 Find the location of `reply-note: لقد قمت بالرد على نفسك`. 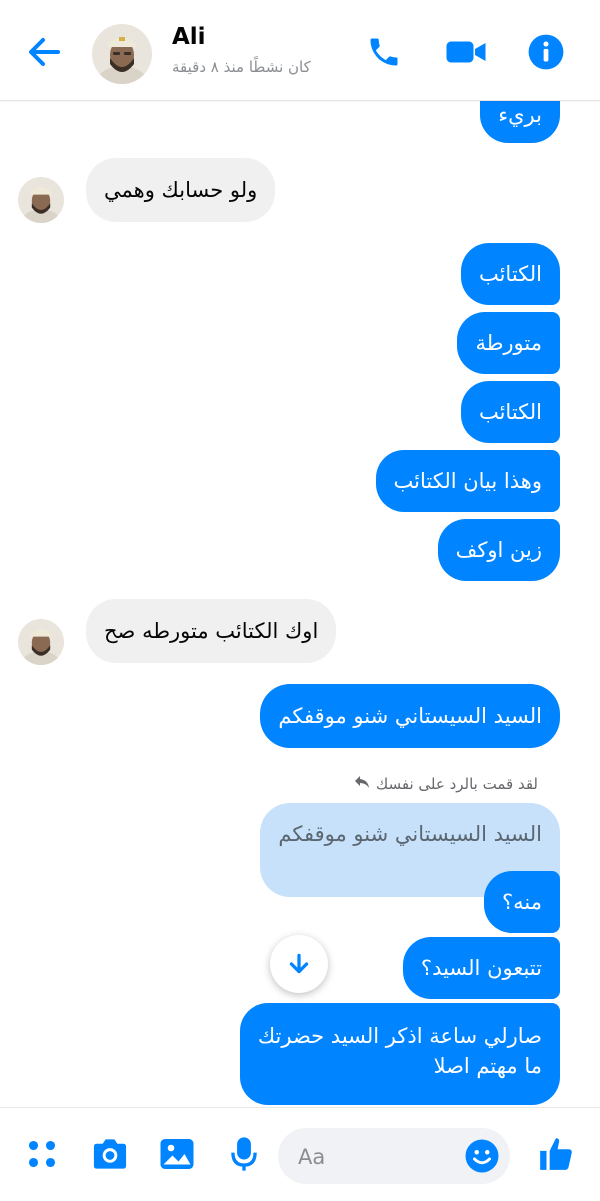

reply-note: لقد قمت بالرد على نفسك is located at coordinates (446, 784).